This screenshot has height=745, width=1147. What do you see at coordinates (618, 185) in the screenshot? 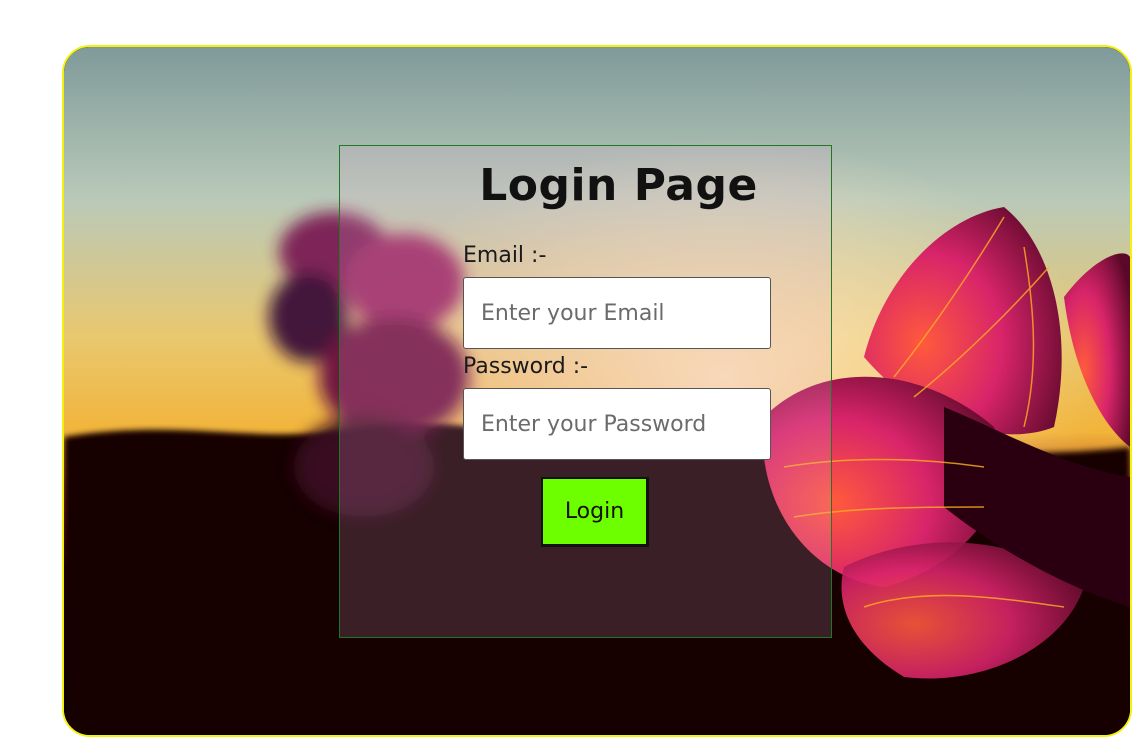
I see `page-title: Login Page` at bounding box center [618, 185].